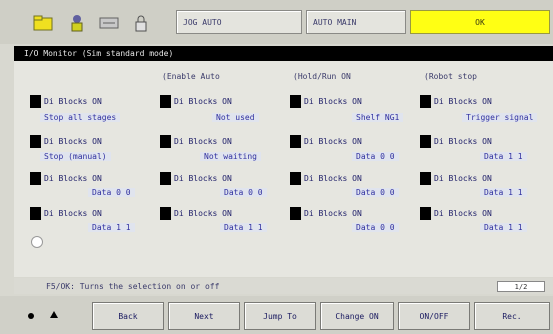  Describe the element at coordinates (378, 117) in the screenshot. I see `signal-description: Shelf NG1` at that location.